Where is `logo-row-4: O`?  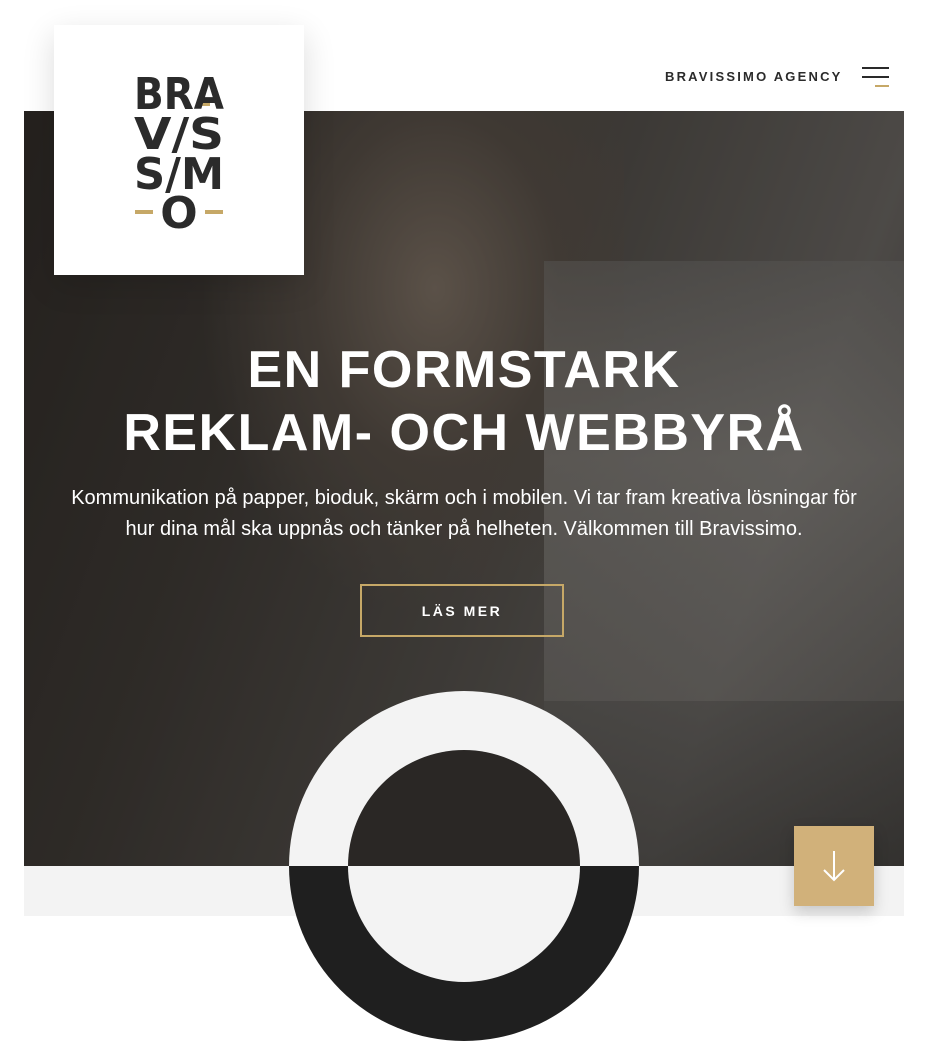
logo-row-4: O is located at coordinates (178, 213).